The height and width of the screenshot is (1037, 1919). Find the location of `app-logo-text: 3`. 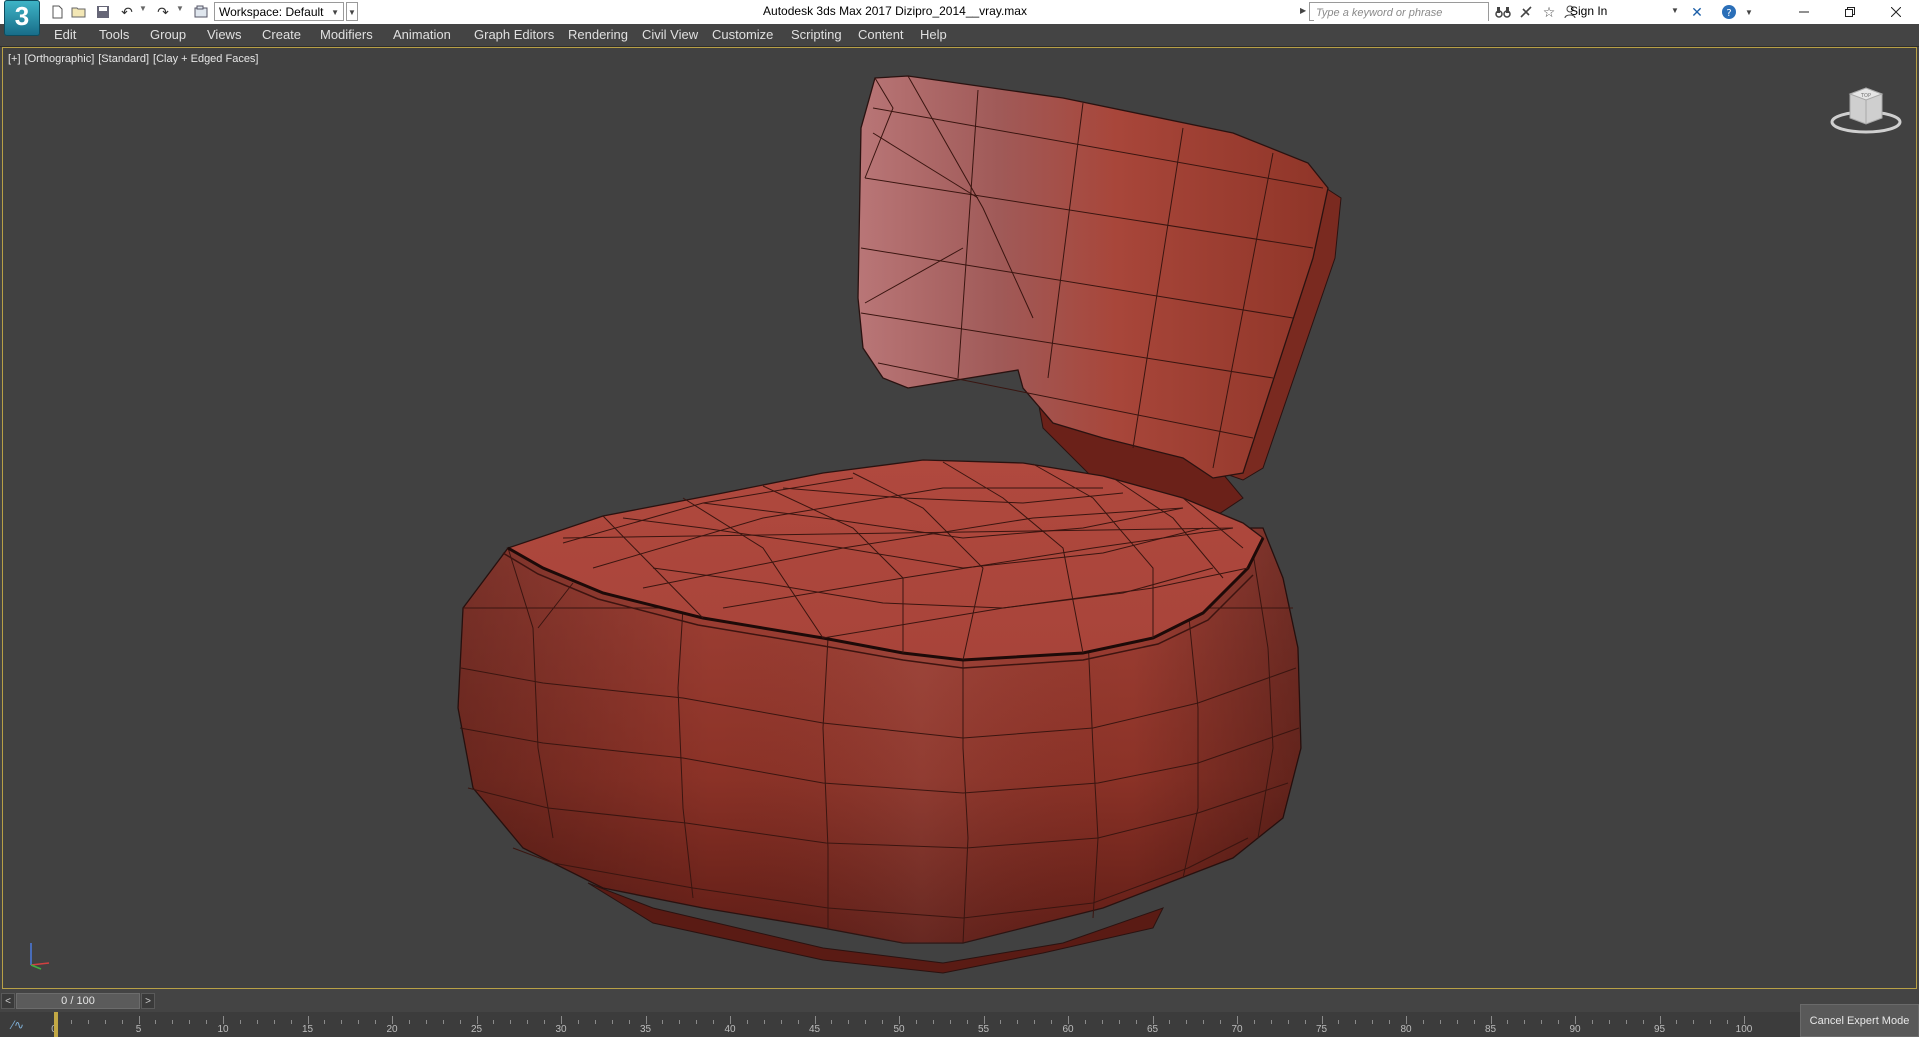

app-logo-text: 3 is located at coordinates (22, 15).